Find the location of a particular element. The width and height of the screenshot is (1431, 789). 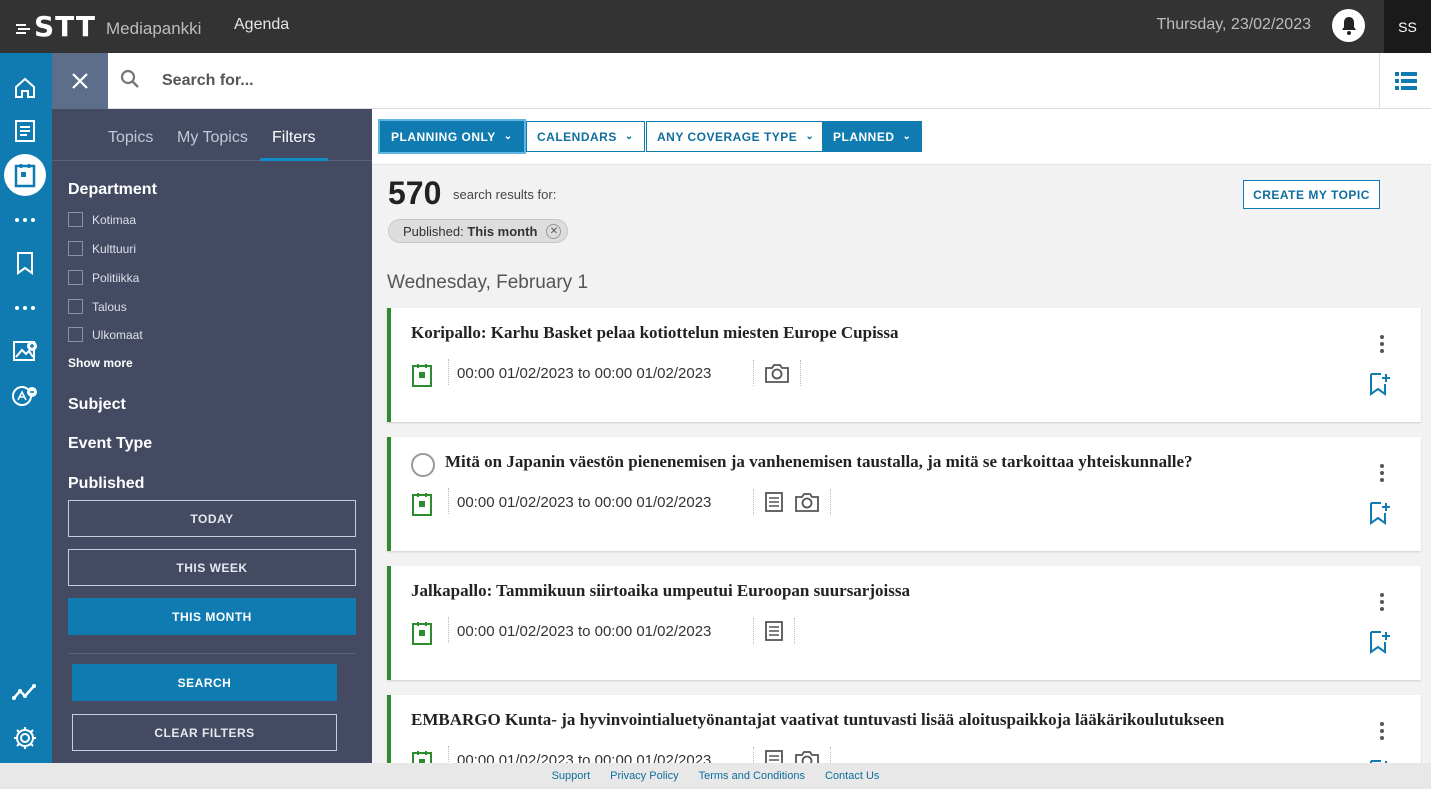

active-tab-indicator is located at coordinates (294, 159).